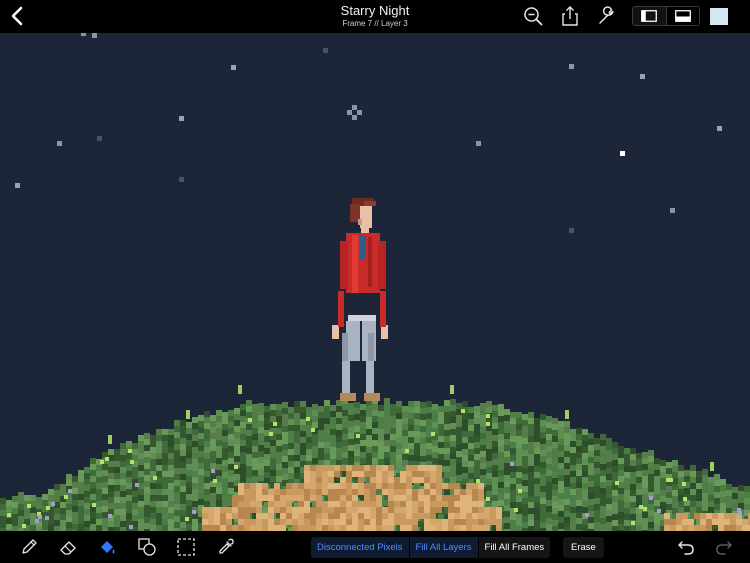 This screenshot has width=750, height=563. I want to click on redo-button, so click(724, 547).